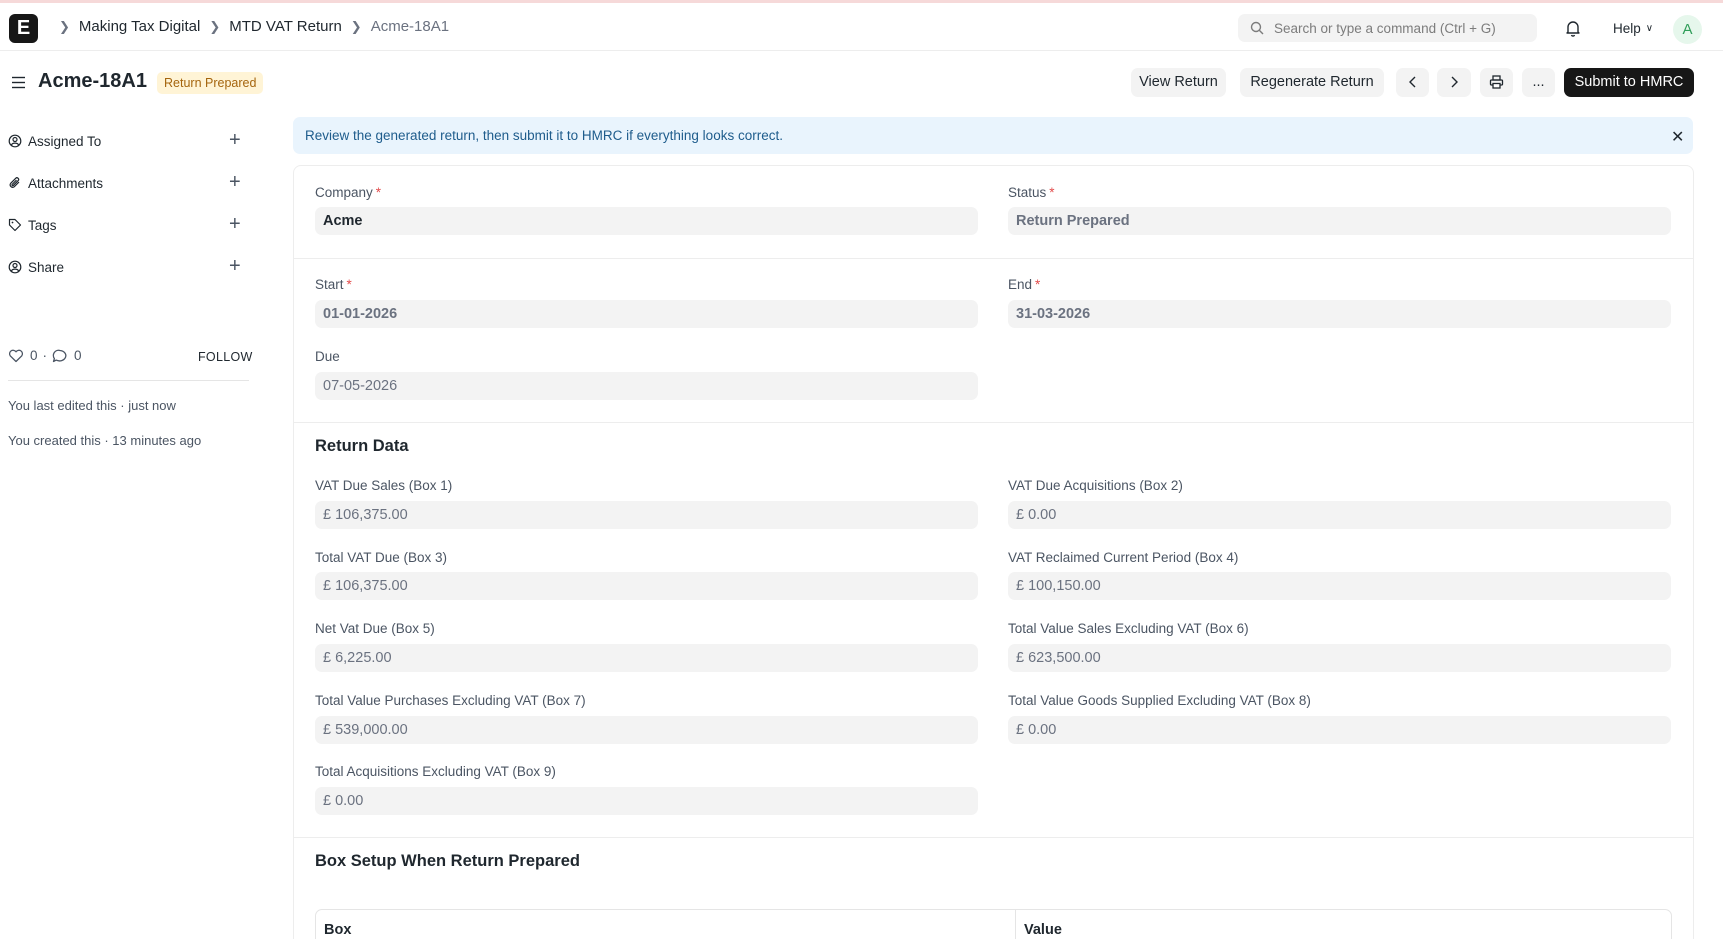  I want to click on view-return-button: View Return, so click(1178, 82).